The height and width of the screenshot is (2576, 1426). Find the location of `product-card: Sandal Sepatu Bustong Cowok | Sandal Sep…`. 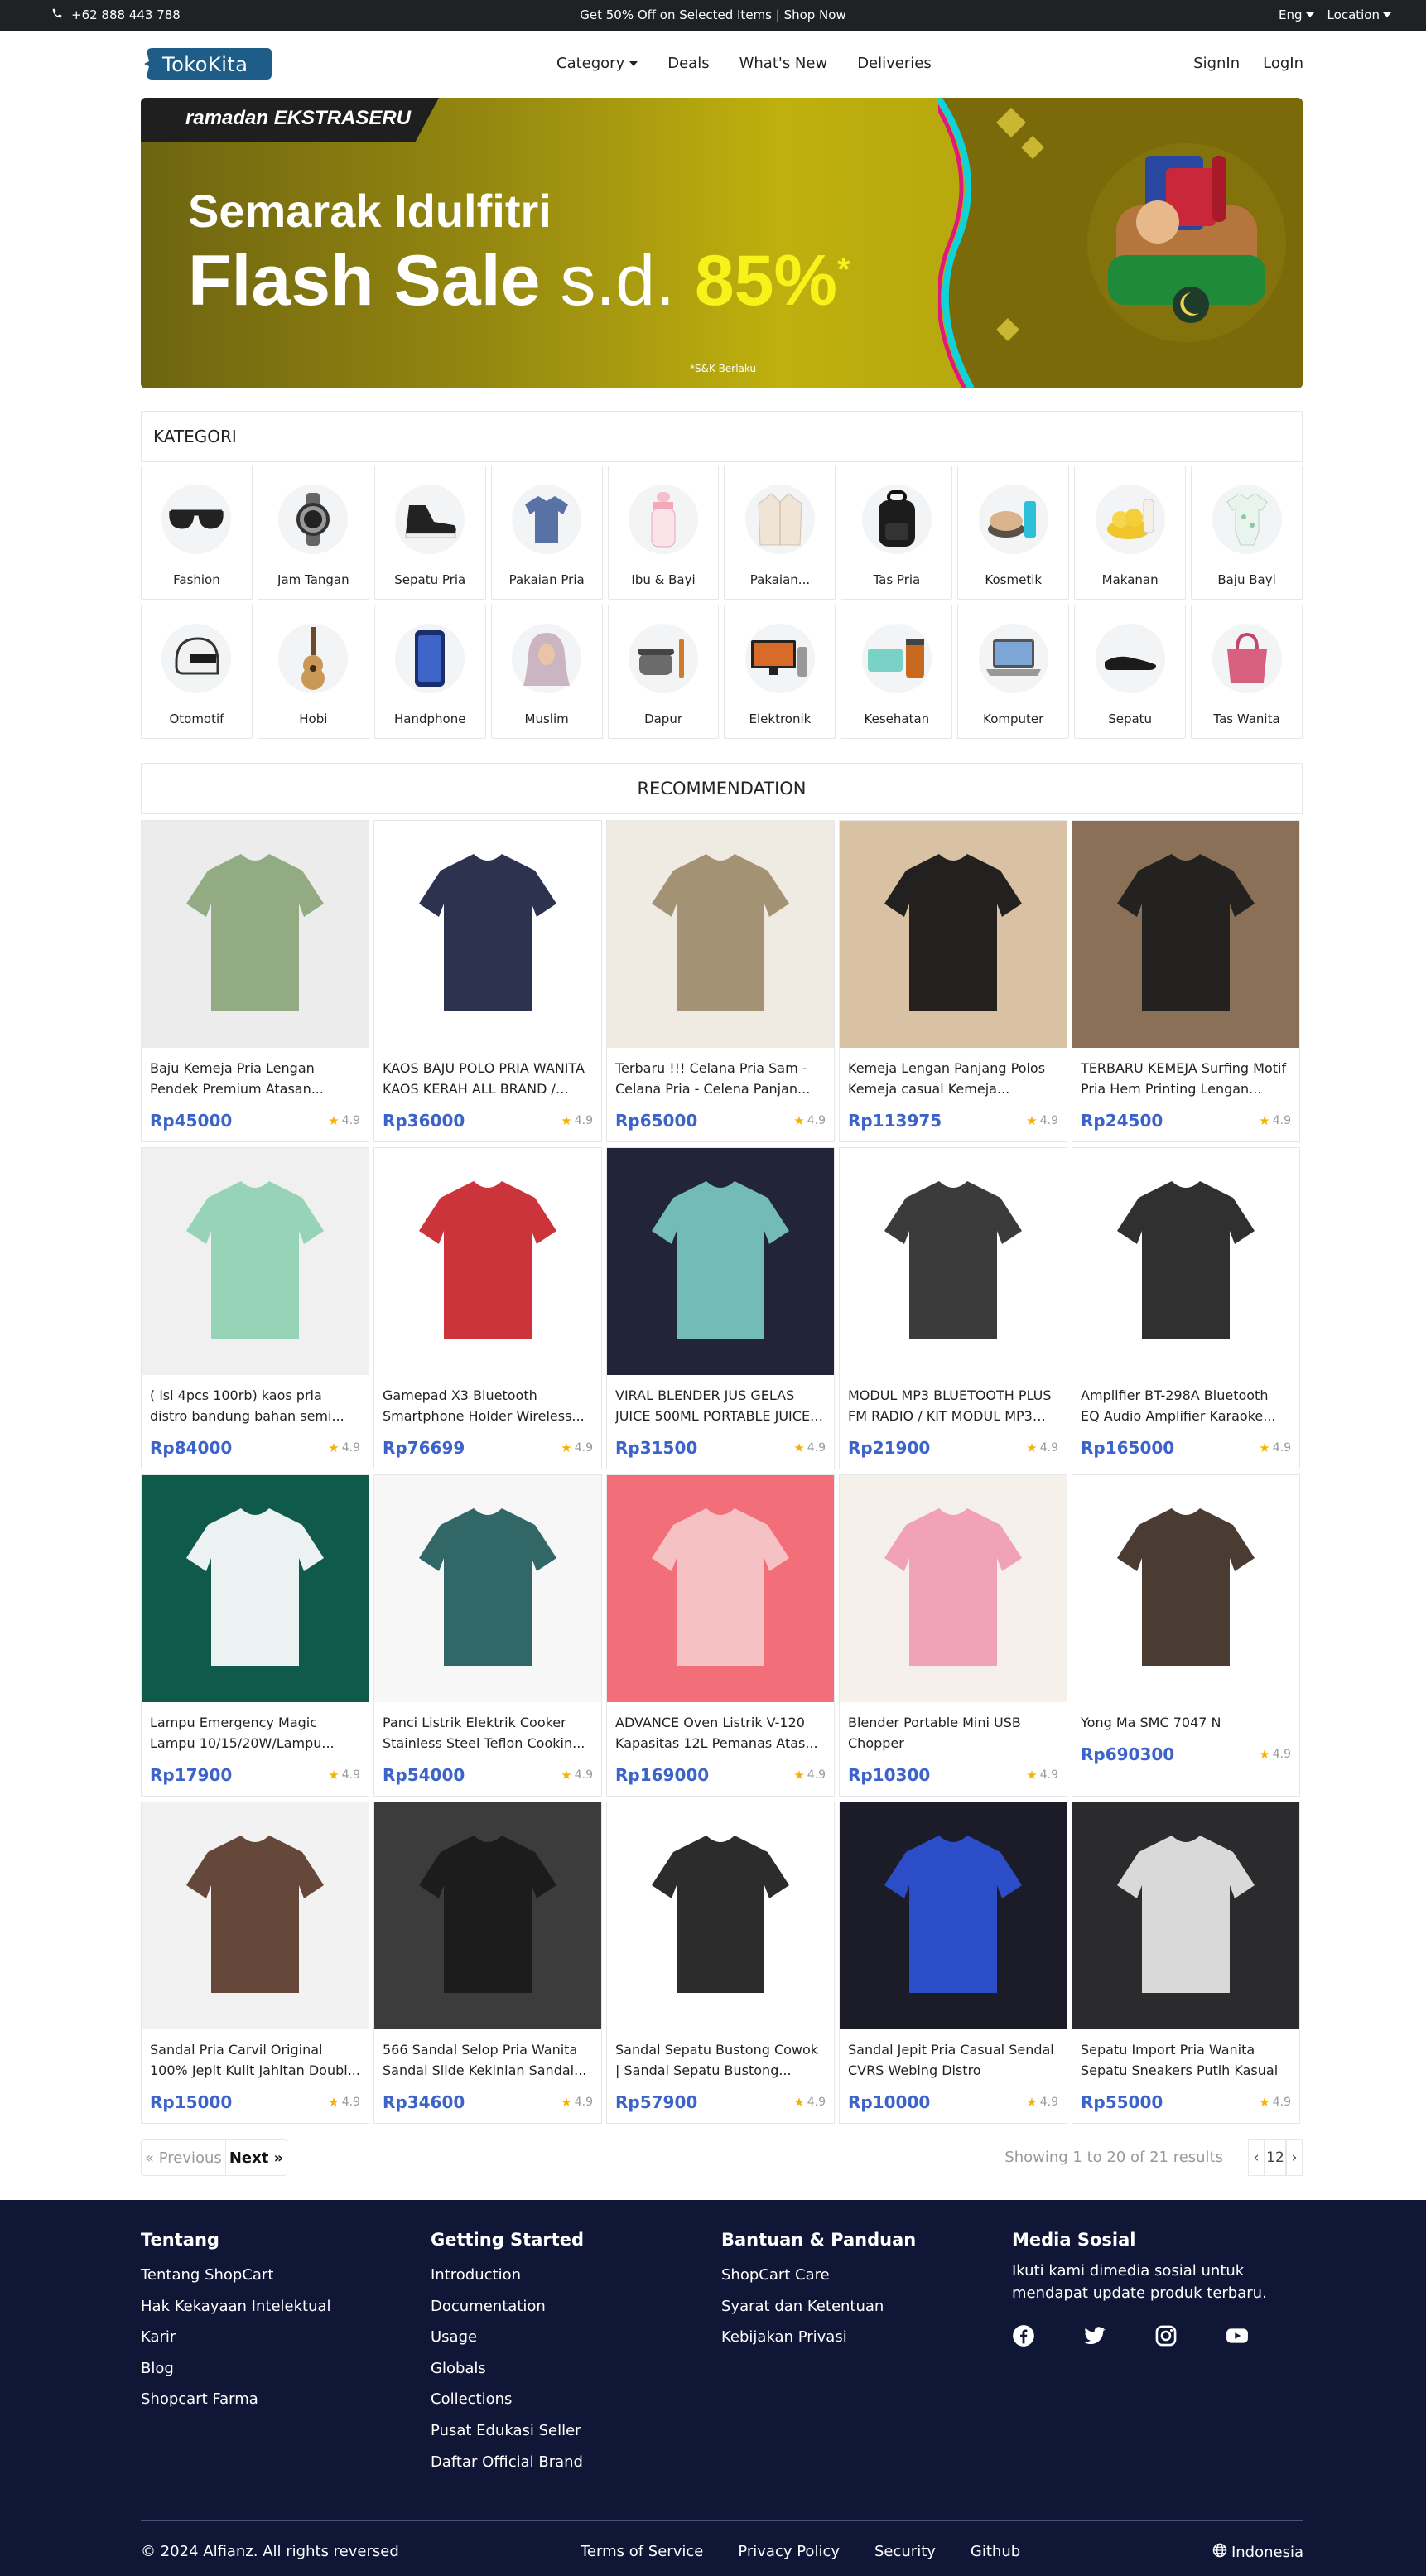

product-card: Sandal Sepatu Bustong Cowok | Sandal Sep… is located at coordinates (720, 1963).